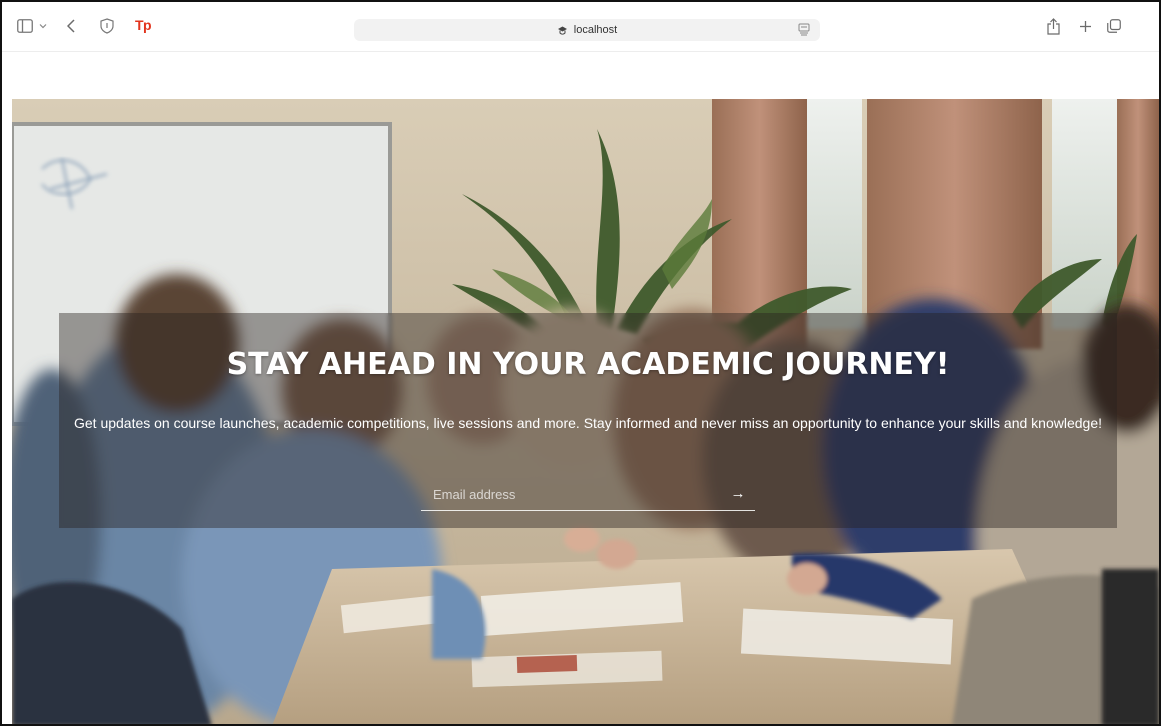 The image size is (1161, 726). I want to click on page-header-space, so click(580, 76).